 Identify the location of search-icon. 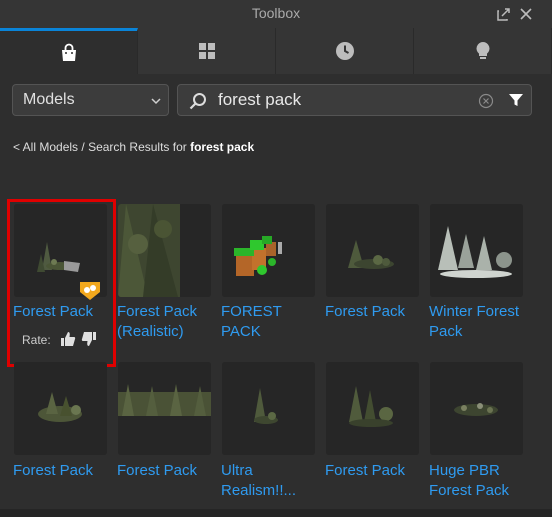
(198, 101).